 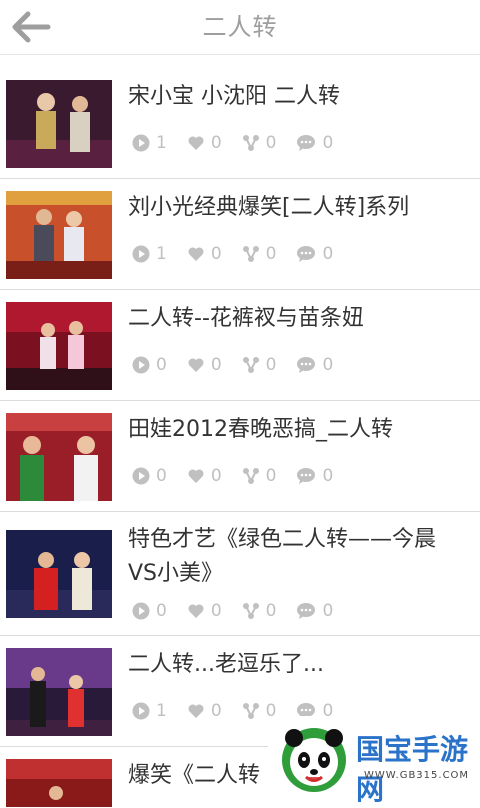 I want to click on watermark: 国宝手游网 WWW.GB315.COM, so click(x=374, y=761).